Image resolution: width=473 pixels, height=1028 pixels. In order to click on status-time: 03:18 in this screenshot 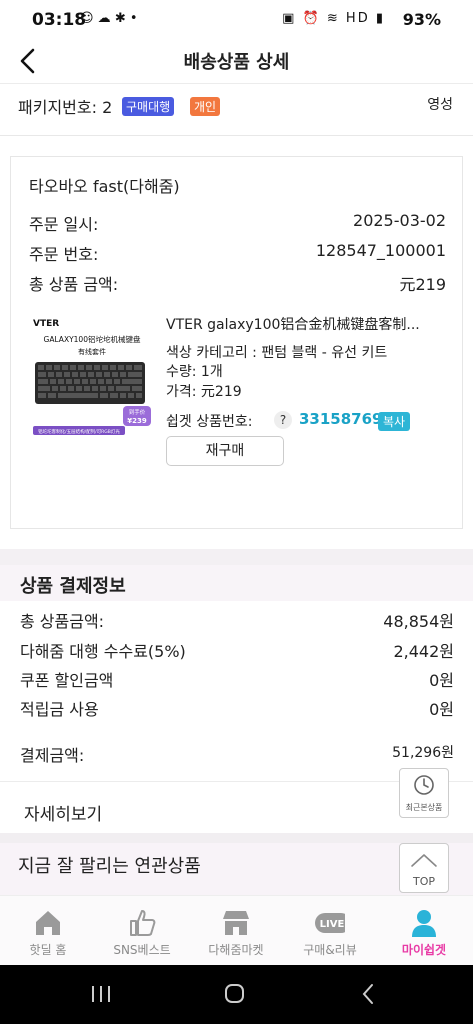, I will do `click(59, 20)`.